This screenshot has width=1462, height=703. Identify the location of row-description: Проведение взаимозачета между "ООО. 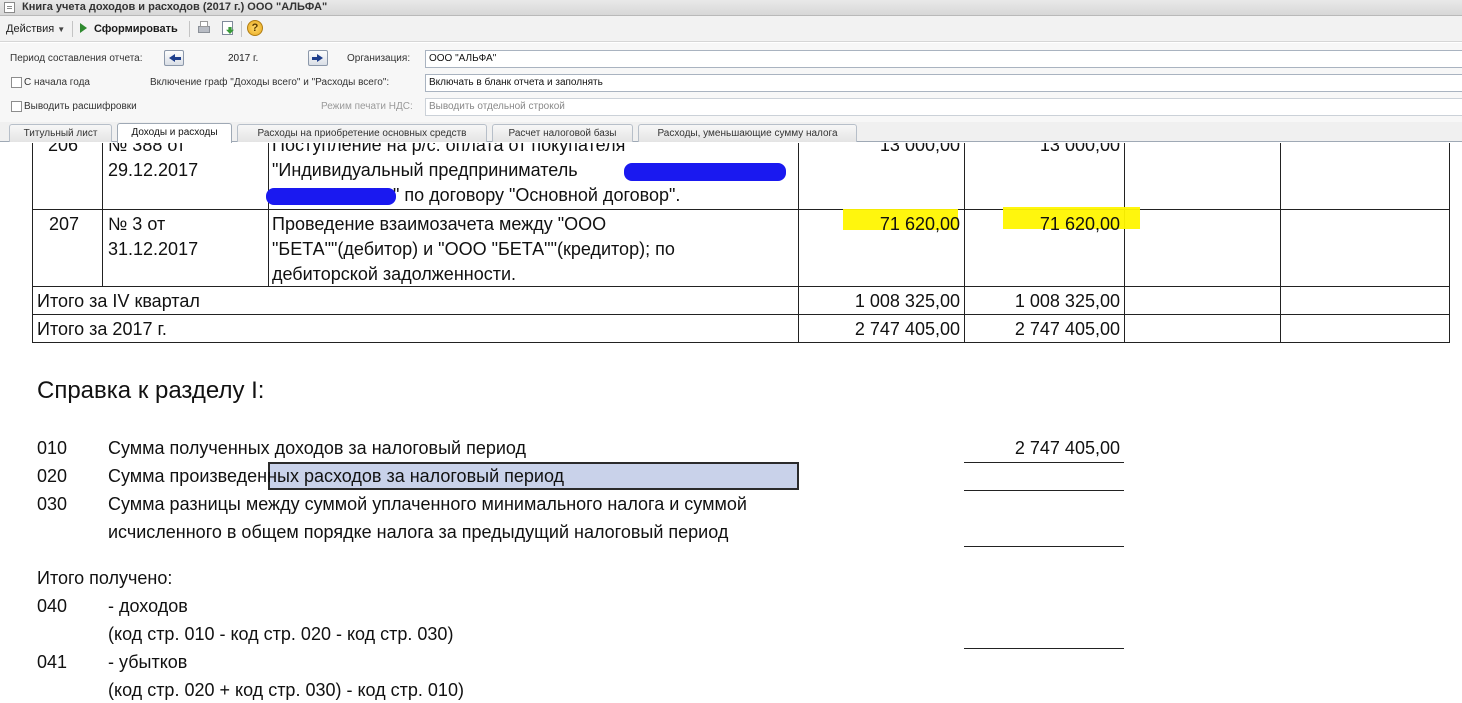
(439, 224).